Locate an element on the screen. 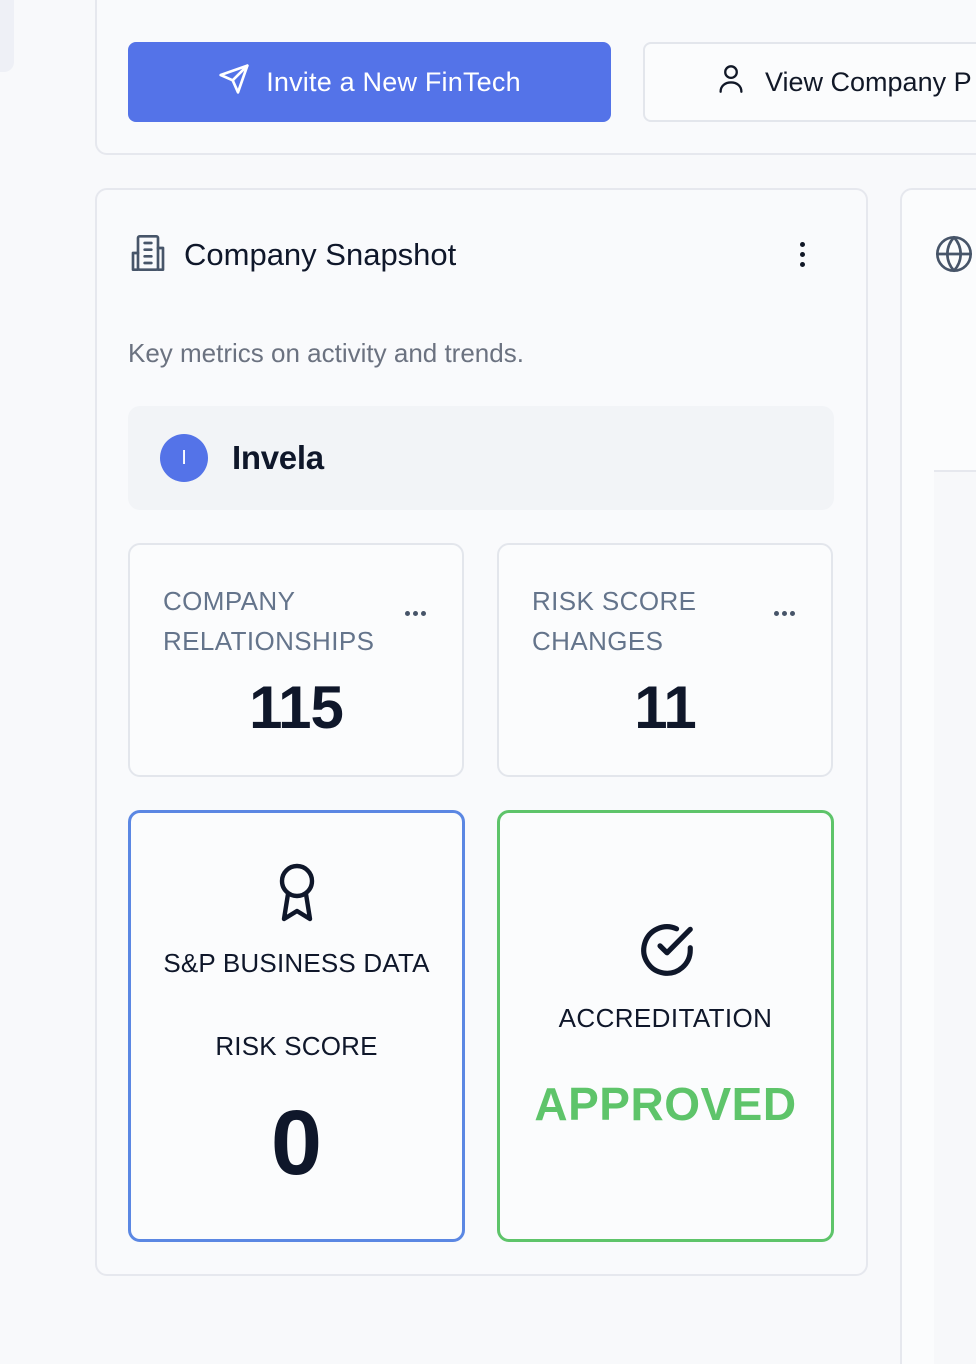 Image resolution: width=976 pixels, height=1364 pixels. risk-score-value: 0 is located at coordinates (296, 1143).